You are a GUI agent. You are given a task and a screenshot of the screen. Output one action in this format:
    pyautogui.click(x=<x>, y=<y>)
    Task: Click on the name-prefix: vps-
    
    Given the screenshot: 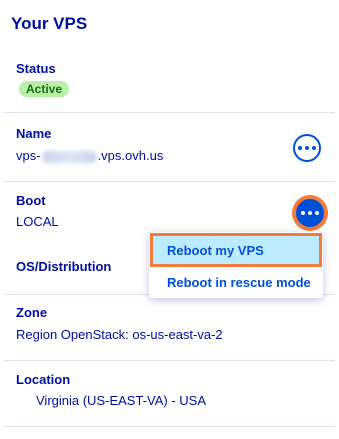 What is the action you would take?
    pyautogui.click(x=28, y=155)
    